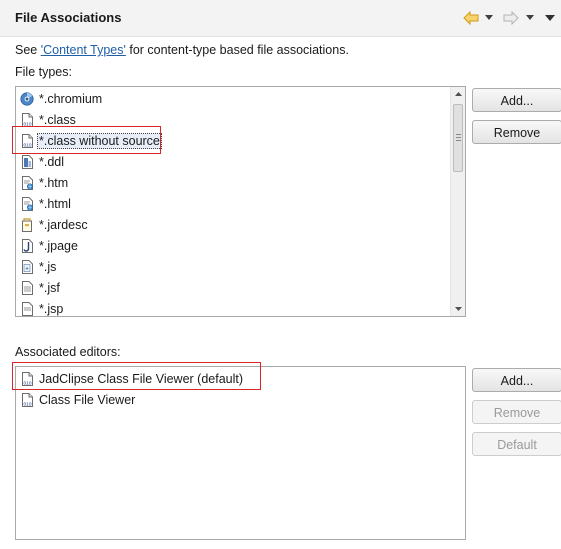  What do you see at coordinates (27, 162) in the screenshot?
I see `ddl-file-icon` at bounding box center [27, 162].